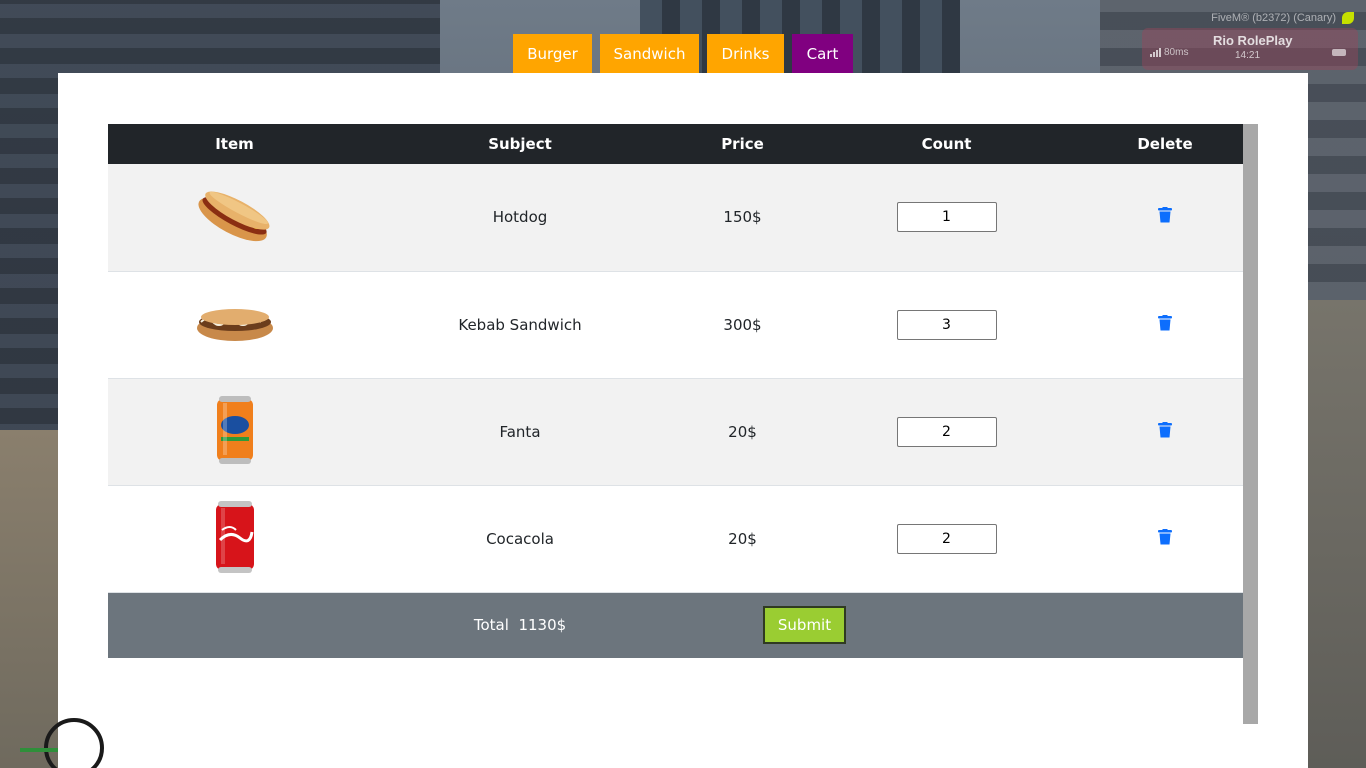  Describe the element at coordinates (1176, 52) in the screenshot. I see `ping-value: 80ms` at that location.